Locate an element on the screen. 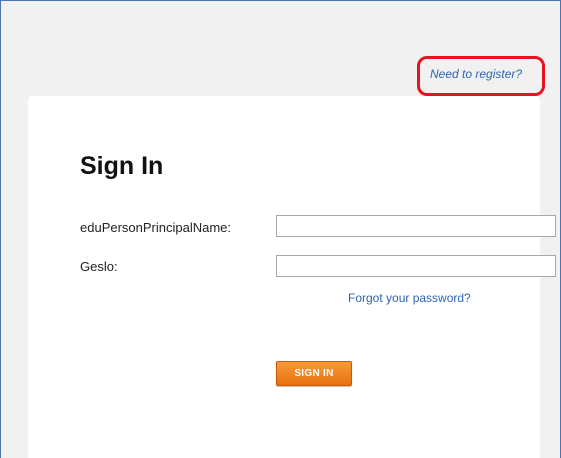 Image resolution: width=561 pixels, height=458 pixels. sign-in-button: SIGN IN is located at coordinates (314, 373).